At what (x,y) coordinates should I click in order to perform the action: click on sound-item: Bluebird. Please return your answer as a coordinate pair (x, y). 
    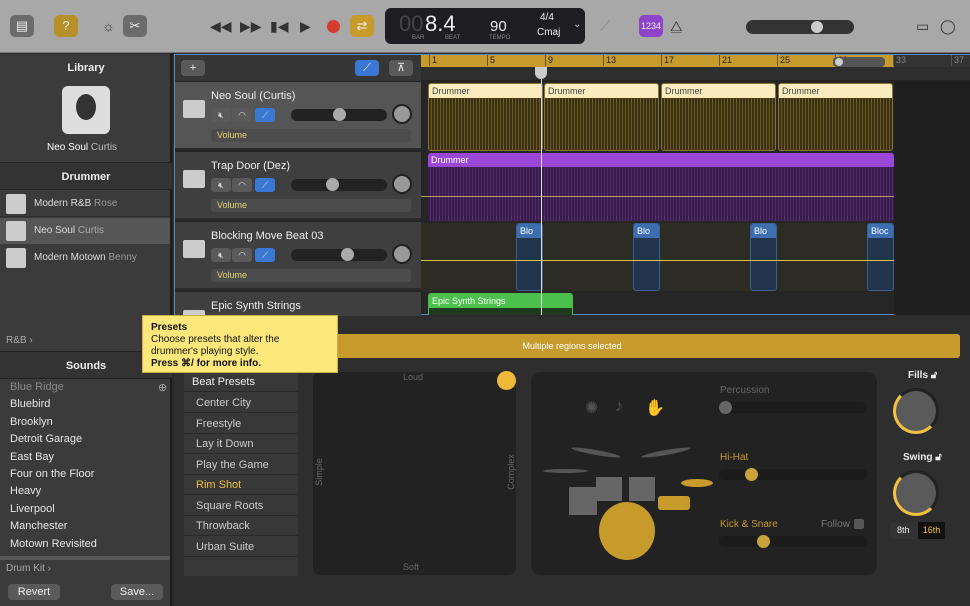
    Looking at the image, I should click on (30, 404).